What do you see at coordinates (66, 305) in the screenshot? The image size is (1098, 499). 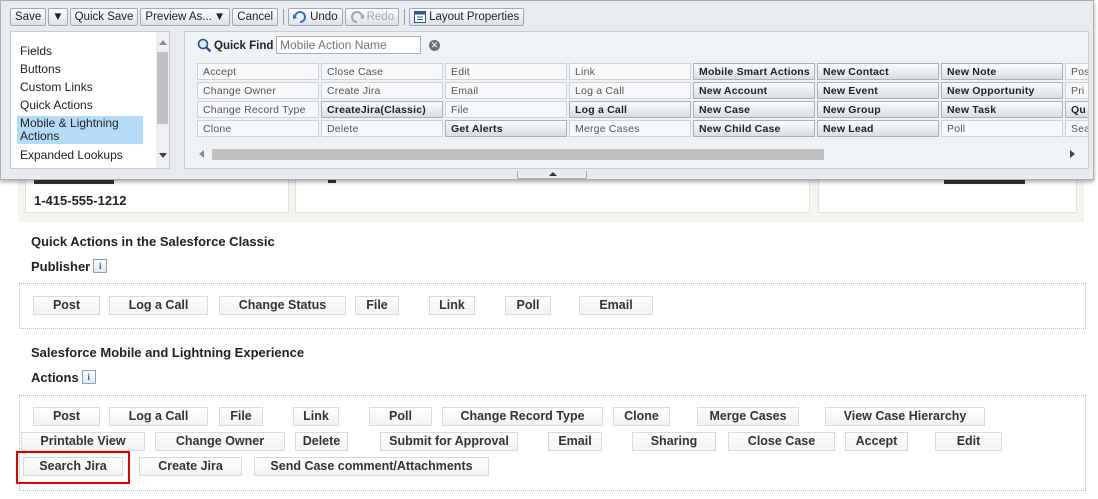 I see `classic-action-button: Post` at bounding box center [66, 305].